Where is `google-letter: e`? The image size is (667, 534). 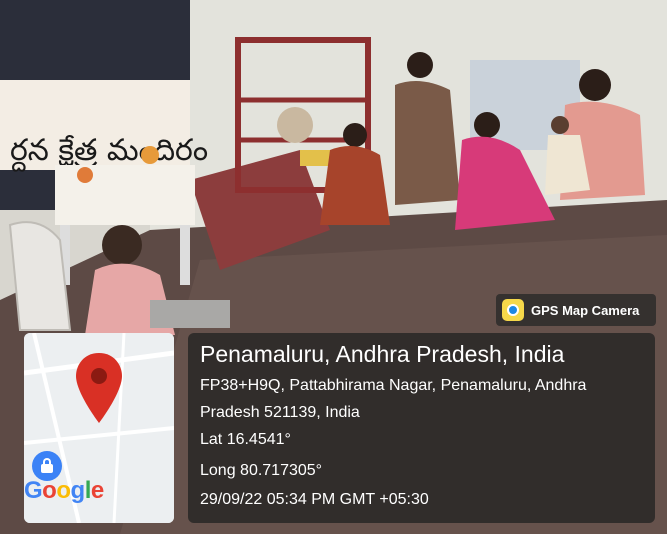
google-letter: e is located at coordinates (97, 490).